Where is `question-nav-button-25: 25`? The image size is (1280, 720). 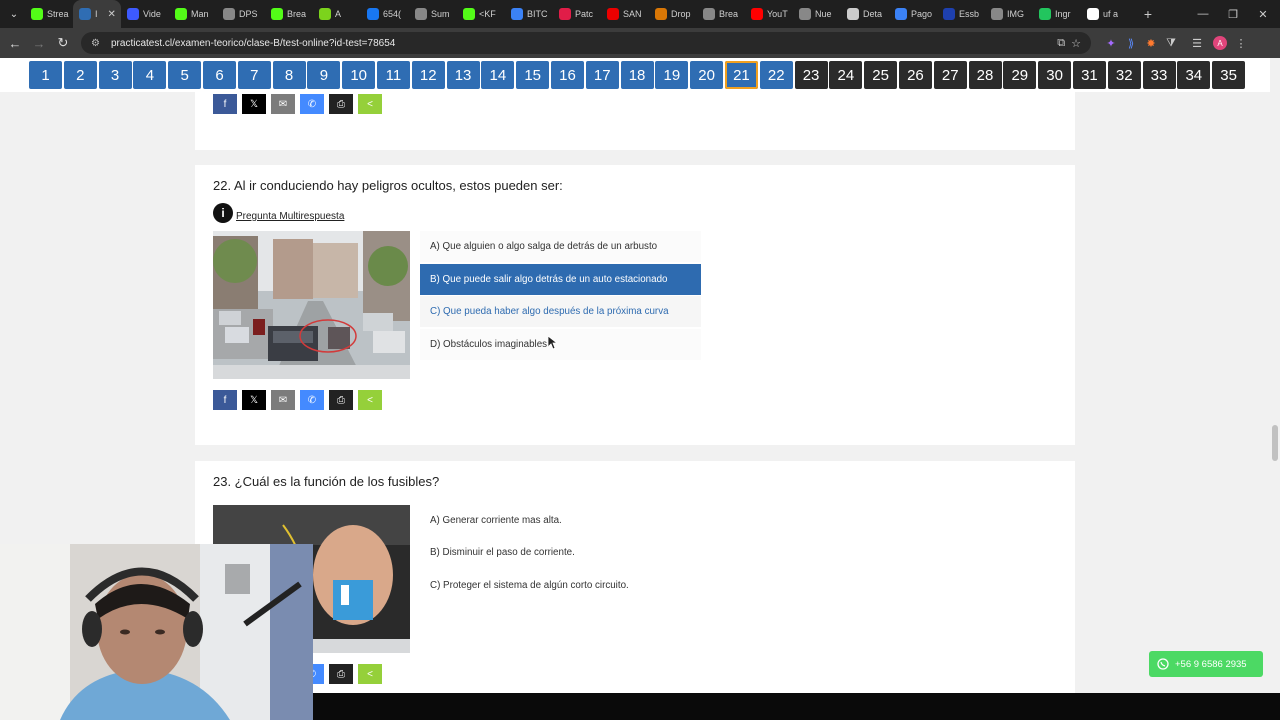 question-nav-button-25: 25 is located at coordinates (881, 75).